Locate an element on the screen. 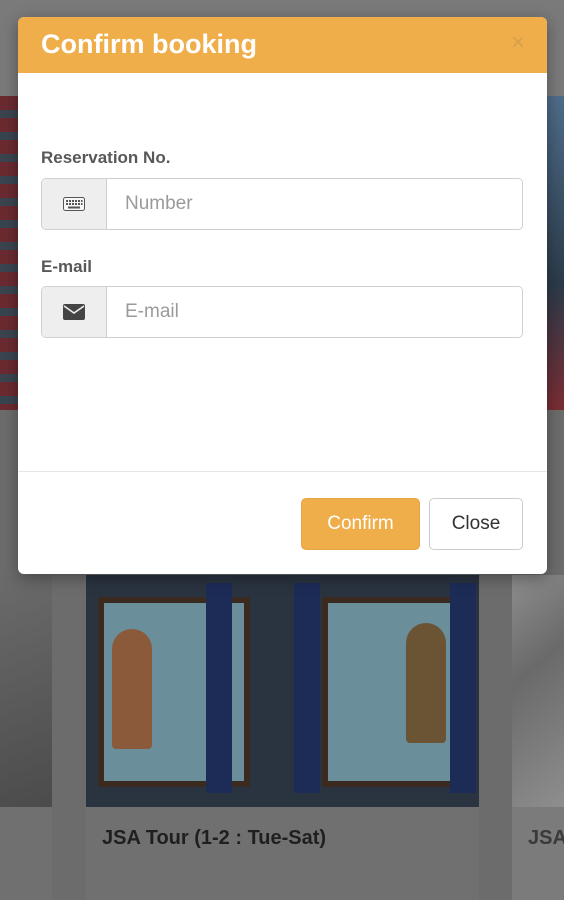  dialog-footer-divider is located at coordinates (282, 471).